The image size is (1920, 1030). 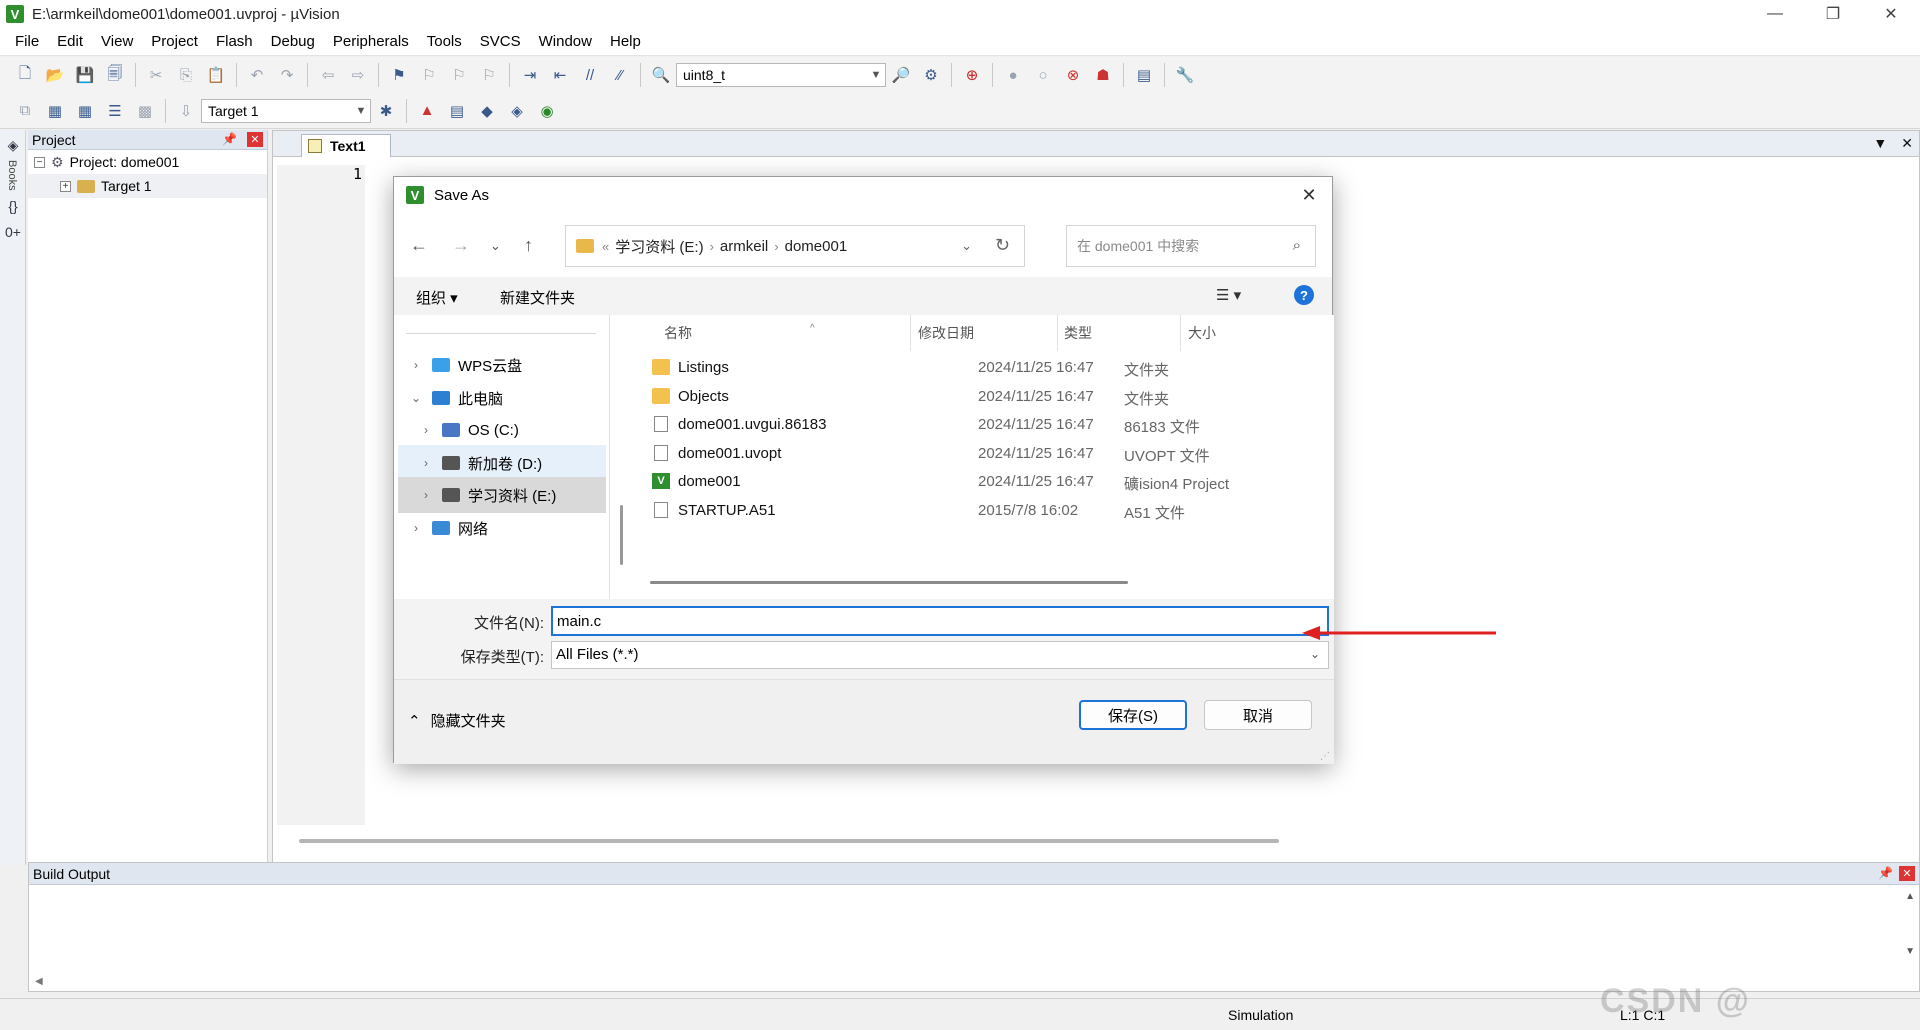 I want to click on prev-bookmark-icon: ⚐, so click(x=429, y=75).